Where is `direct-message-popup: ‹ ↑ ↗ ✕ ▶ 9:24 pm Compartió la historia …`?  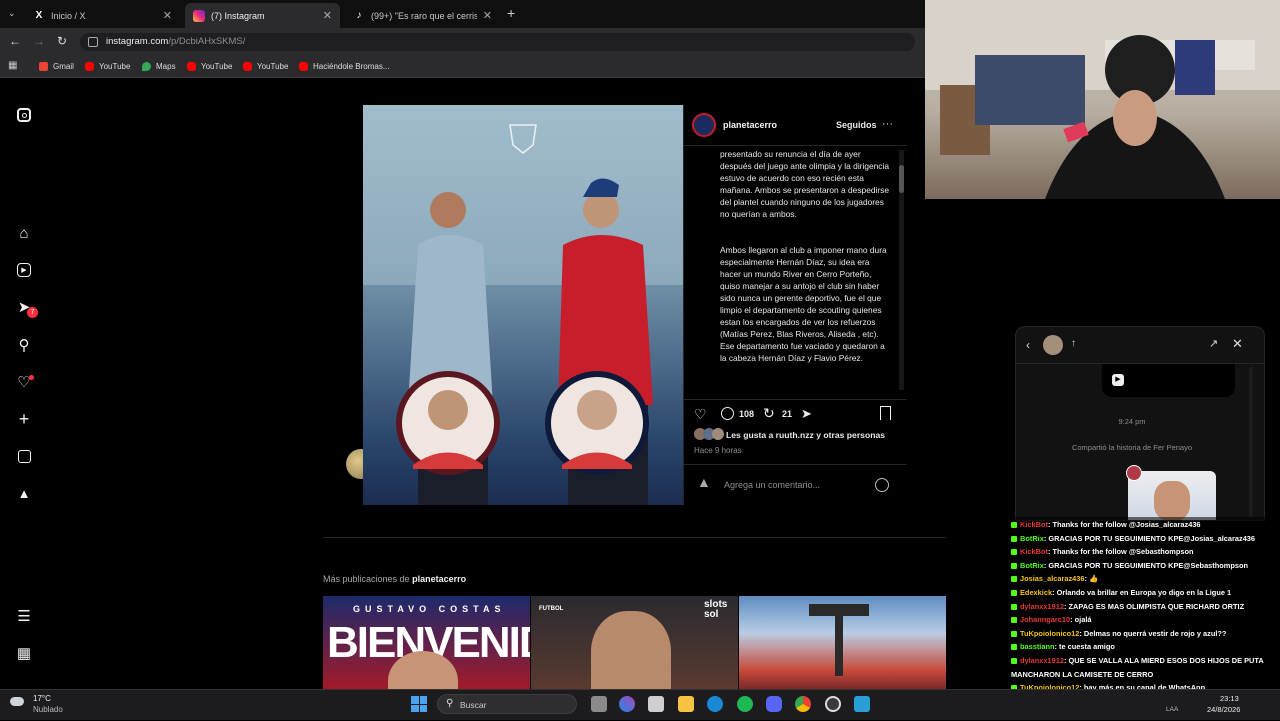 direct-message-popup: ‹ ↑ ↗ ✕ ▶ 9:24 pm Compartió la historia … is located at coordinates (1140, 423).